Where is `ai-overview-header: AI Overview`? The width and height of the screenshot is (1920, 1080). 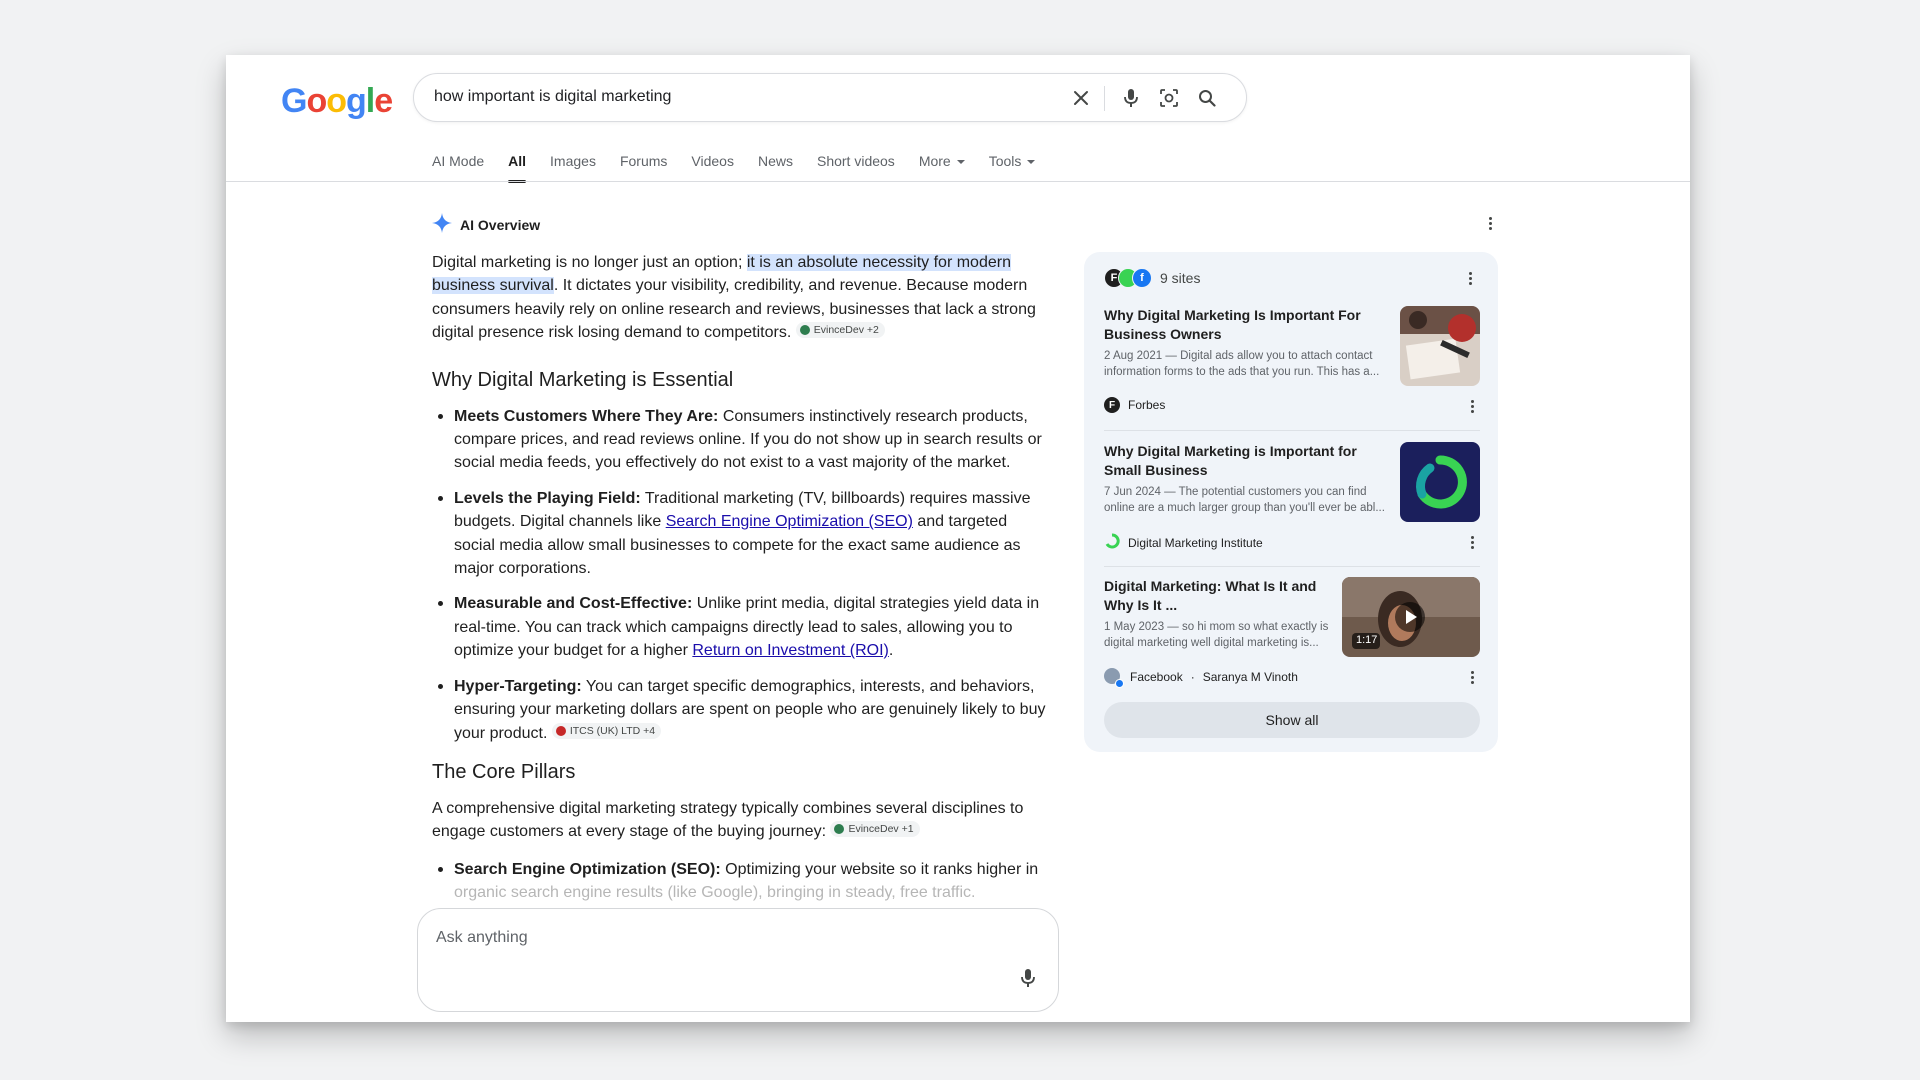
ai-overview-header: AI Overview is located at coordinates (486, 224).